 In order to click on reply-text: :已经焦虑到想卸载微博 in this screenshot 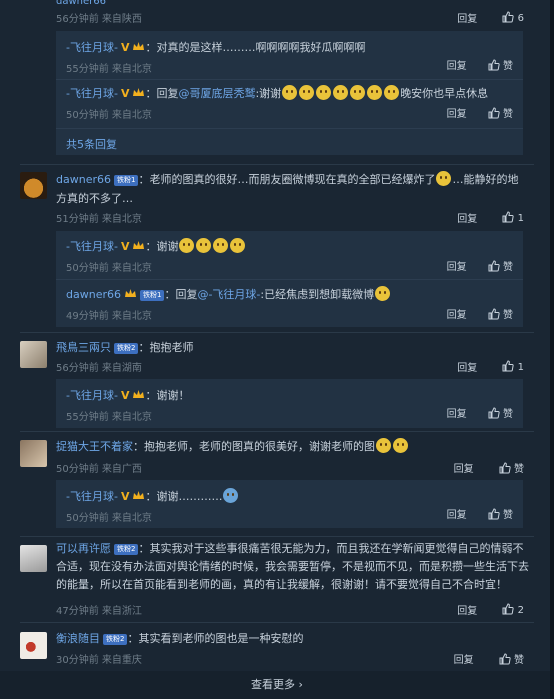, I will do `click(317, 294)`.